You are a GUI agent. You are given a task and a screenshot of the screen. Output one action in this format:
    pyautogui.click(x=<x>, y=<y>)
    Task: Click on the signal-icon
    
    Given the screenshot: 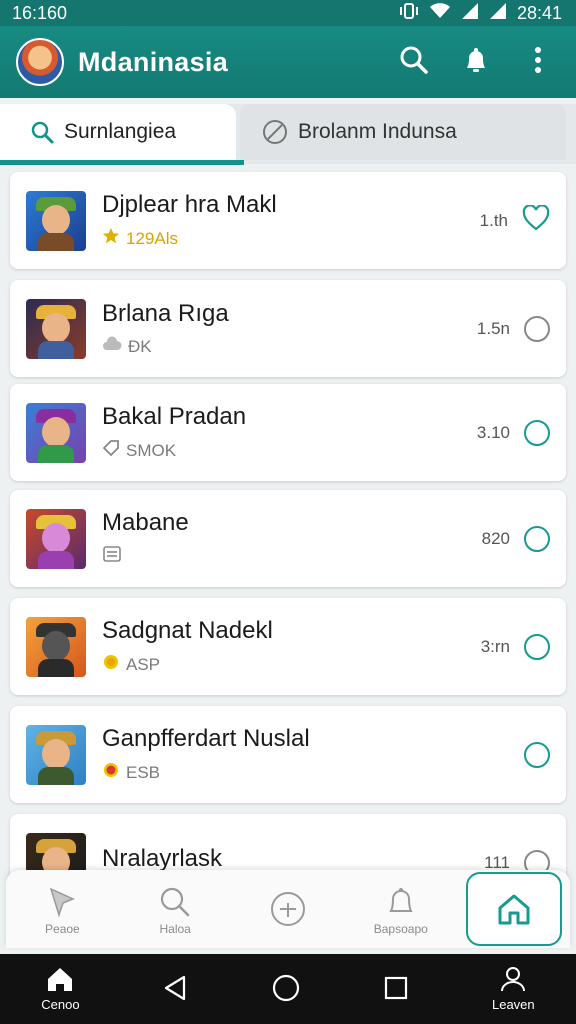 What is the action you would take?
    pyautogui.click(x=470, y=13)
    